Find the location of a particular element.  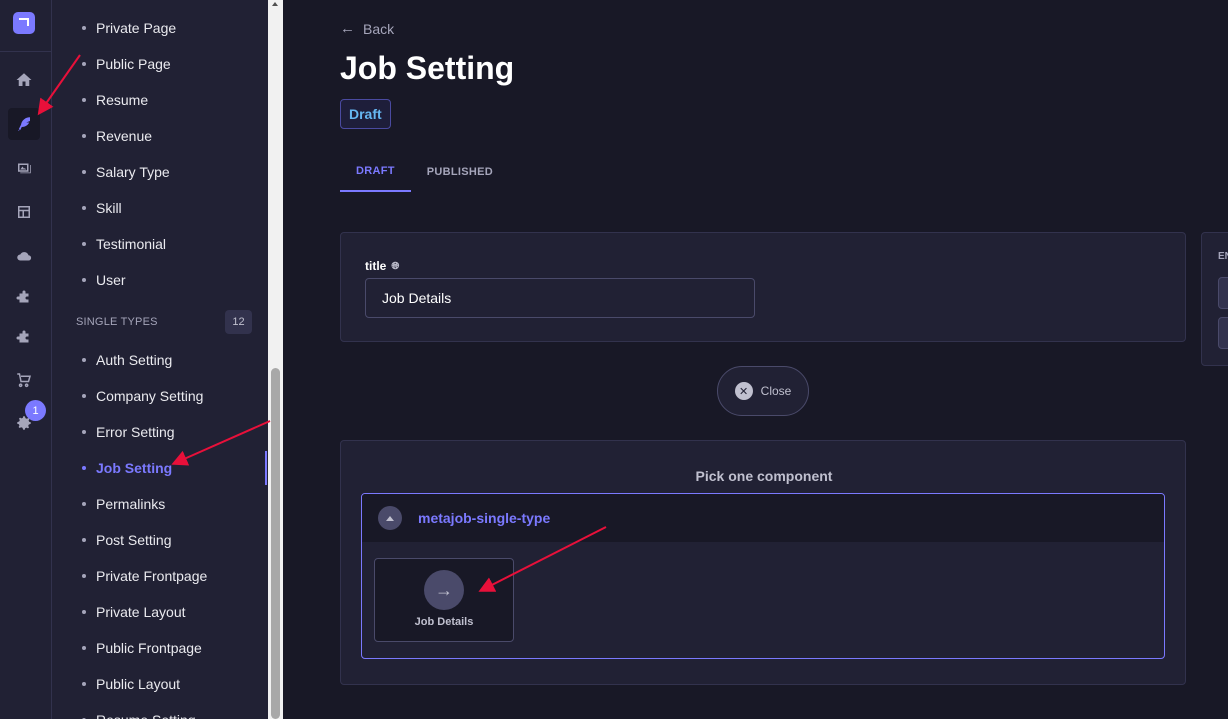

title-field-panel: title 🌐︎ is located at coordinates (763, 287).